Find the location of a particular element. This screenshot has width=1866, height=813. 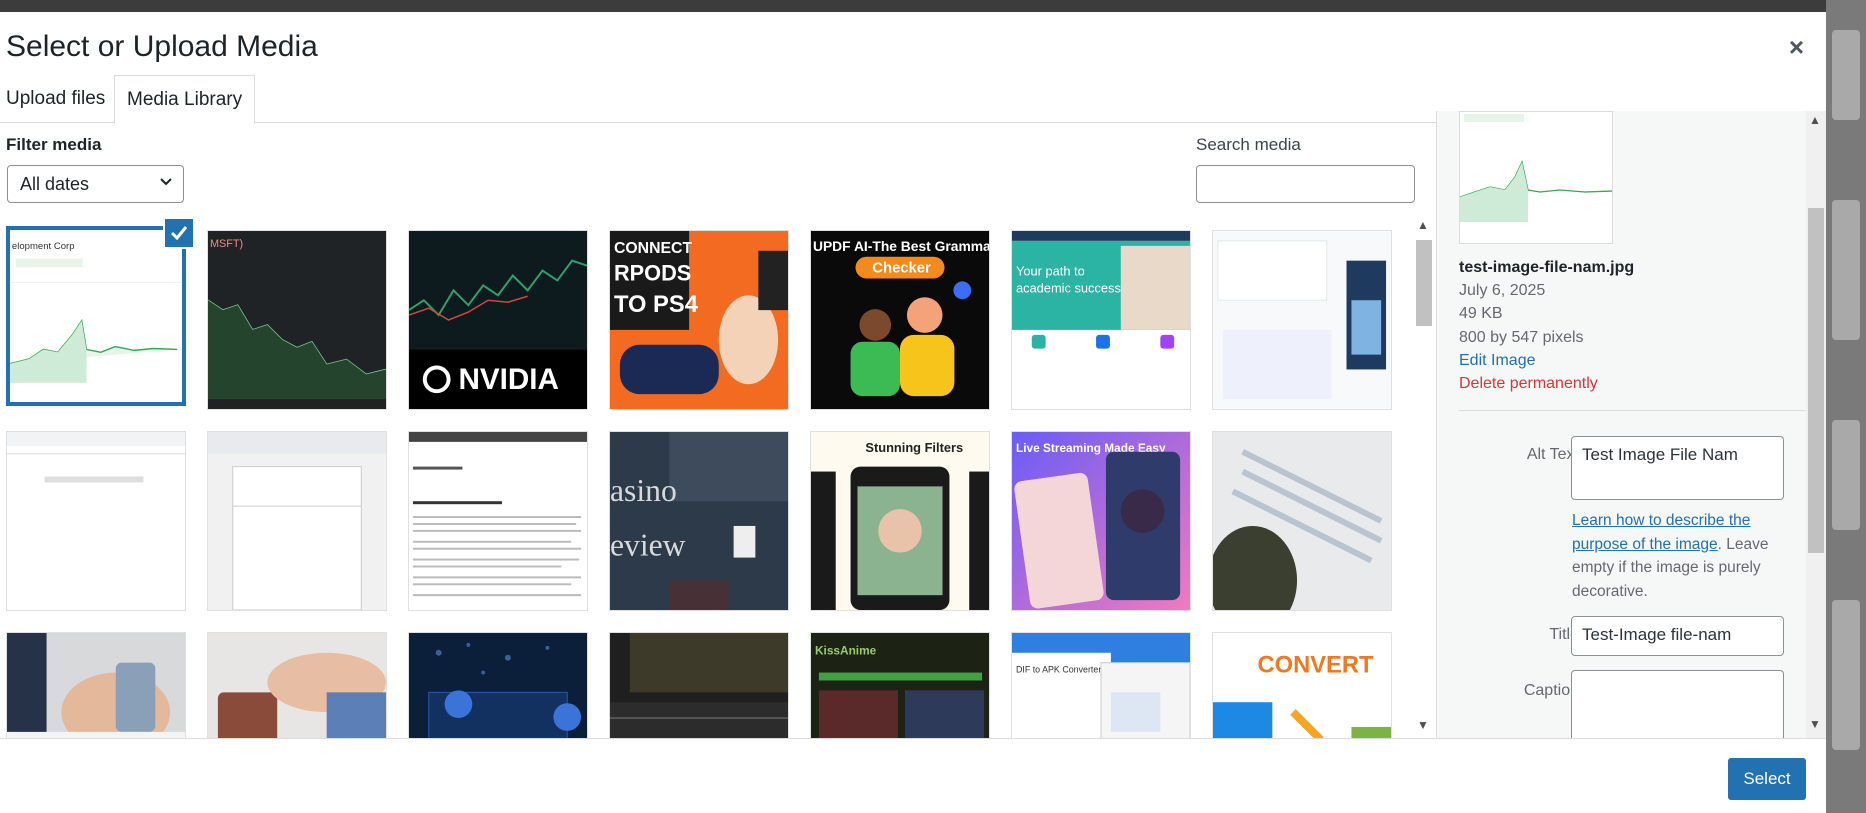

image-dimensions: 800 by 547 pixels is located at coordinates (1521, 337).